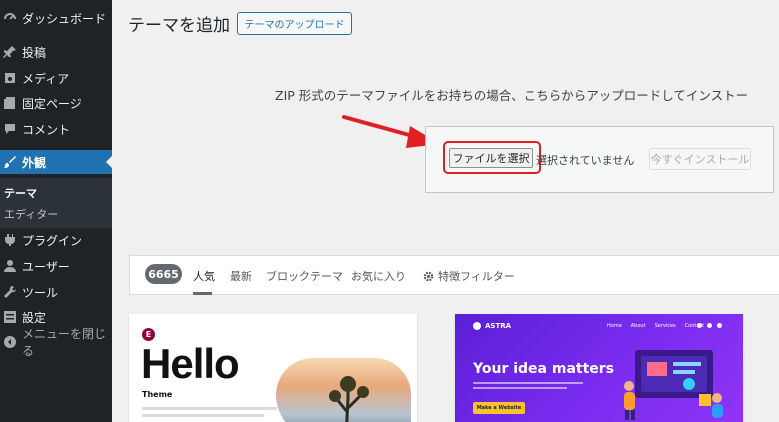  Describe the element at coordinates (40, 292) in the screenshot. I see `sidebar-item-label: ツール` at that location.